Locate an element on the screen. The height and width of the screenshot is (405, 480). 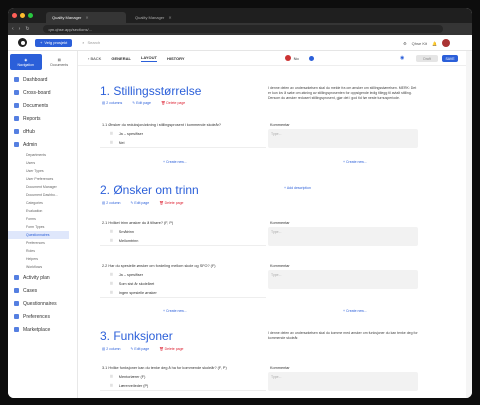
user-name: Qhse Kit is located at coordinates (419, 43).